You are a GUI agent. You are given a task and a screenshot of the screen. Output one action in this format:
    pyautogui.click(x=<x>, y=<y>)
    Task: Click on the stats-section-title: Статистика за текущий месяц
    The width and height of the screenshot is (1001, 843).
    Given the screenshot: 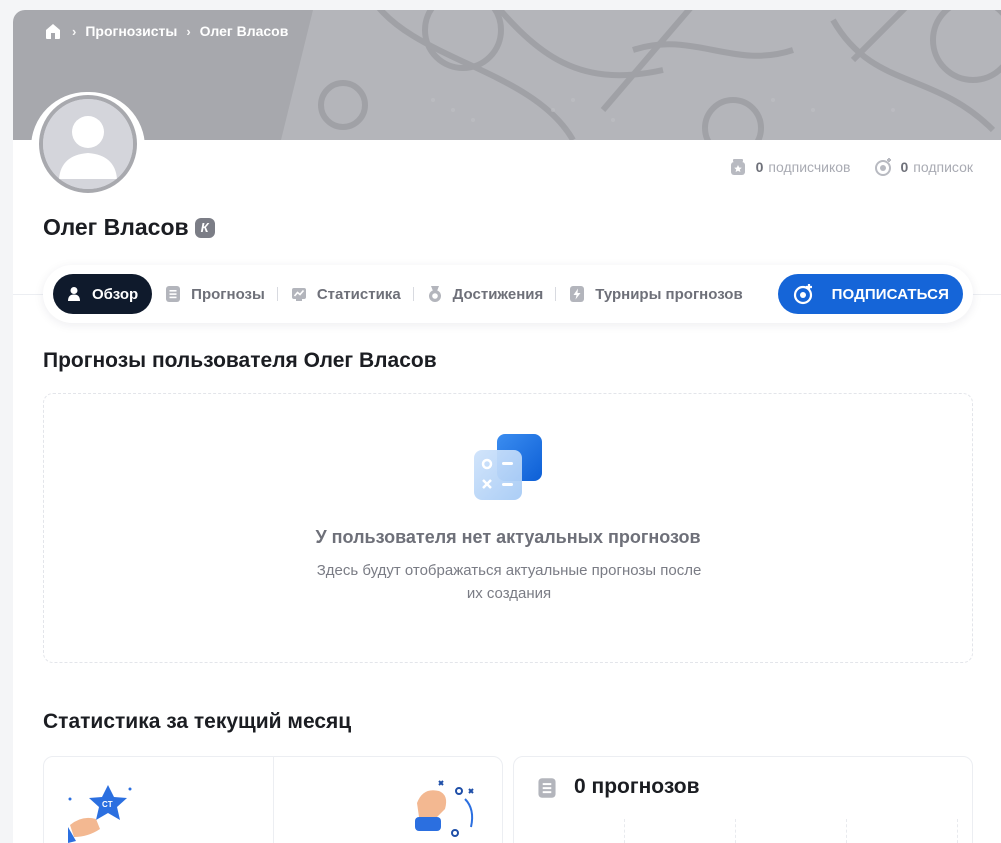 What is the action you would take?
    pyautogui.click(x=197, y=721)
    